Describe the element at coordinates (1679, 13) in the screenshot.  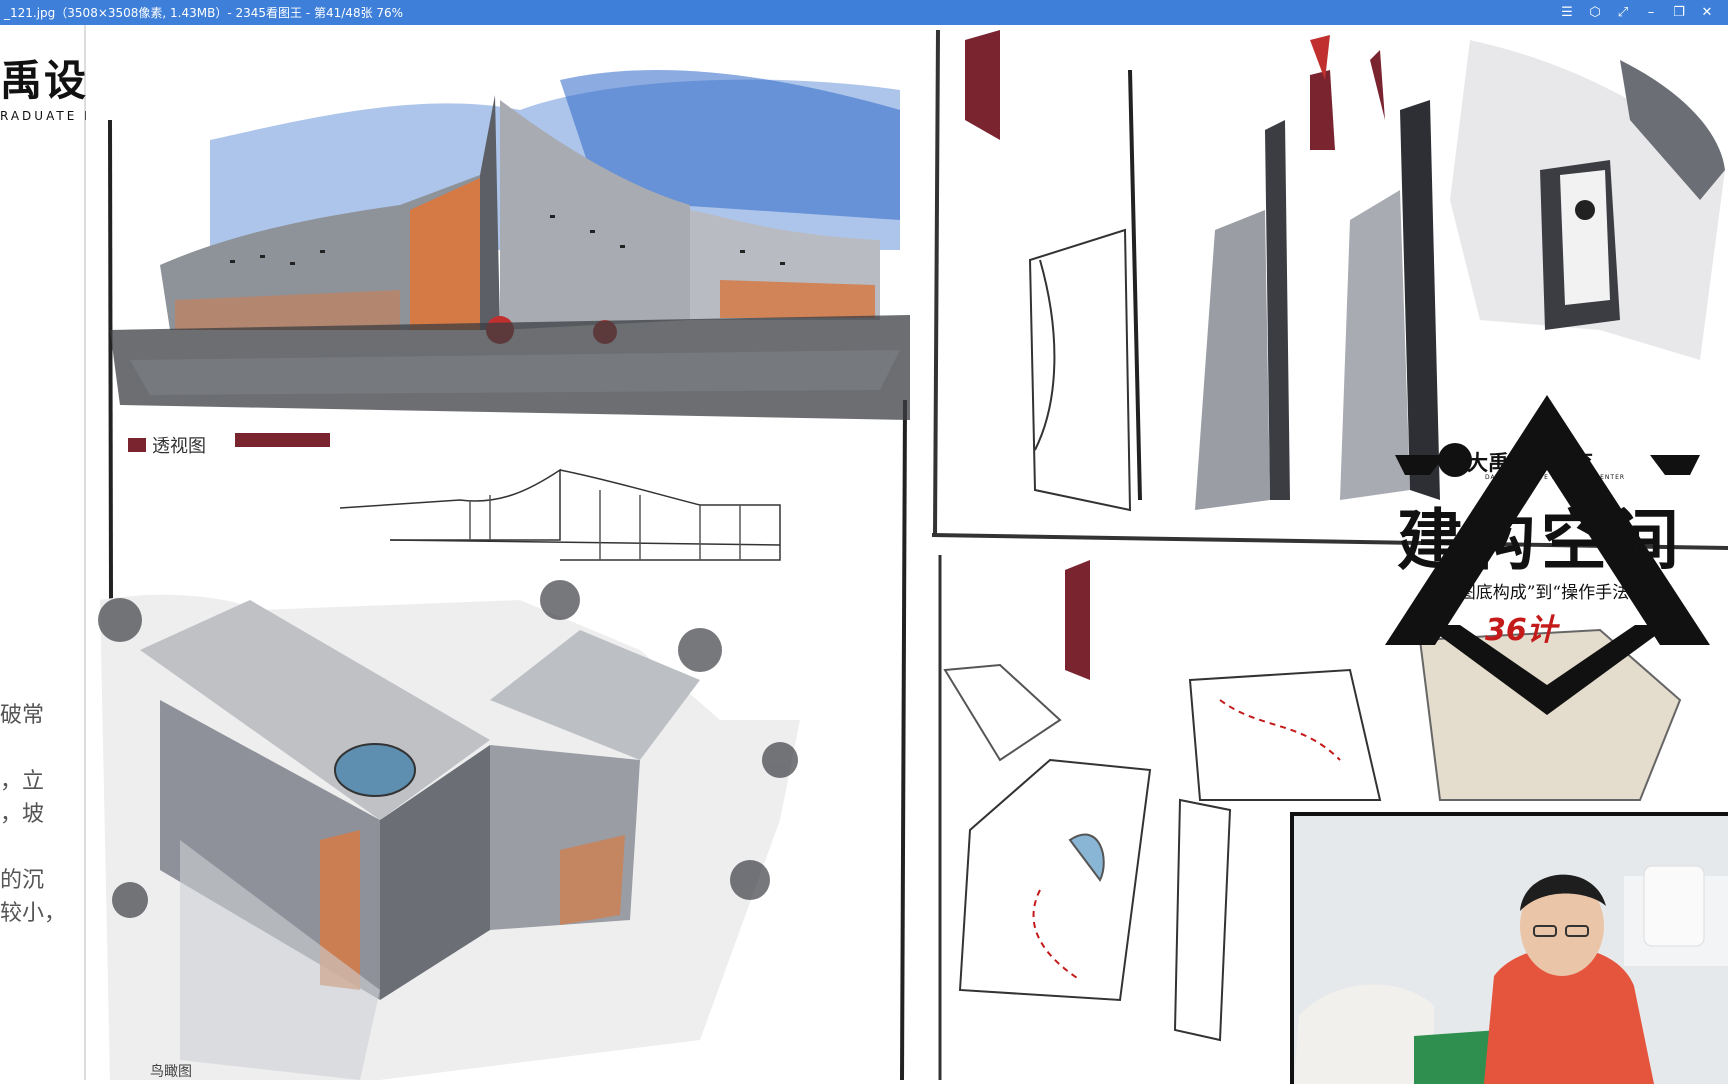
I see `restore-icon: ❐` at that location.